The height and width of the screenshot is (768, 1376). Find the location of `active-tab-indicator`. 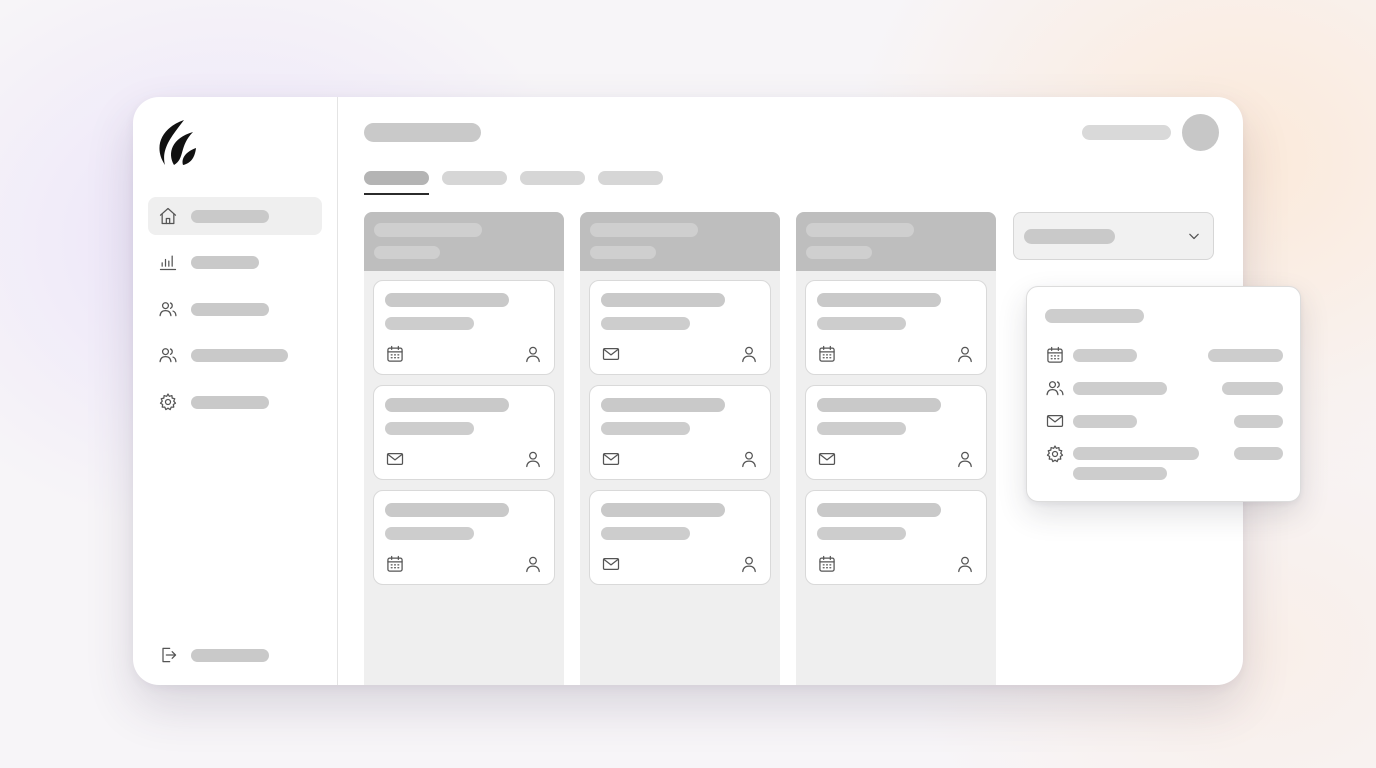

active-tab-indicator is located at coordinates (396, 194).